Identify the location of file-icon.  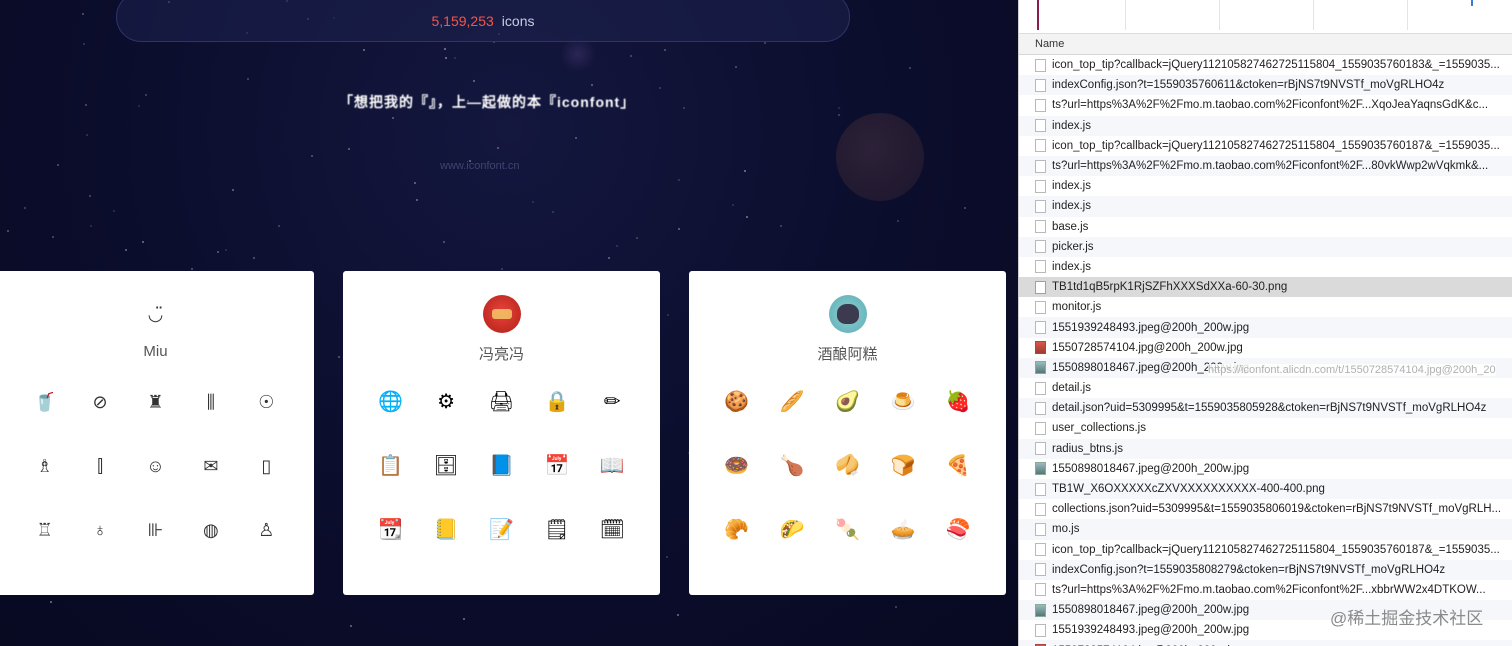
(1040, 247).